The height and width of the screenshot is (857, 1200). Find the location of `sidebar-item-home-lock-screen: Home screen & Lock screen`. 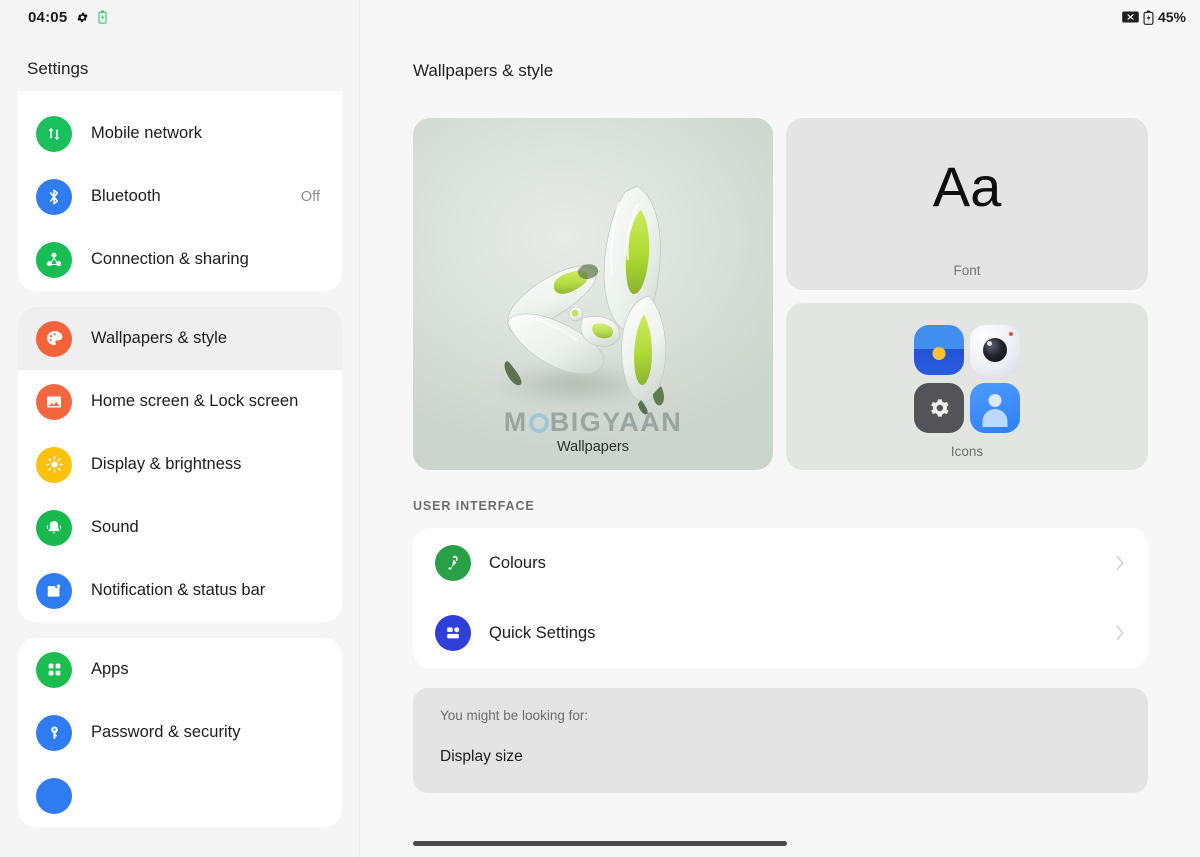

sidebar-item-home-lock-screen: Home screen & Lock screen is located at coordinates (180, 401).